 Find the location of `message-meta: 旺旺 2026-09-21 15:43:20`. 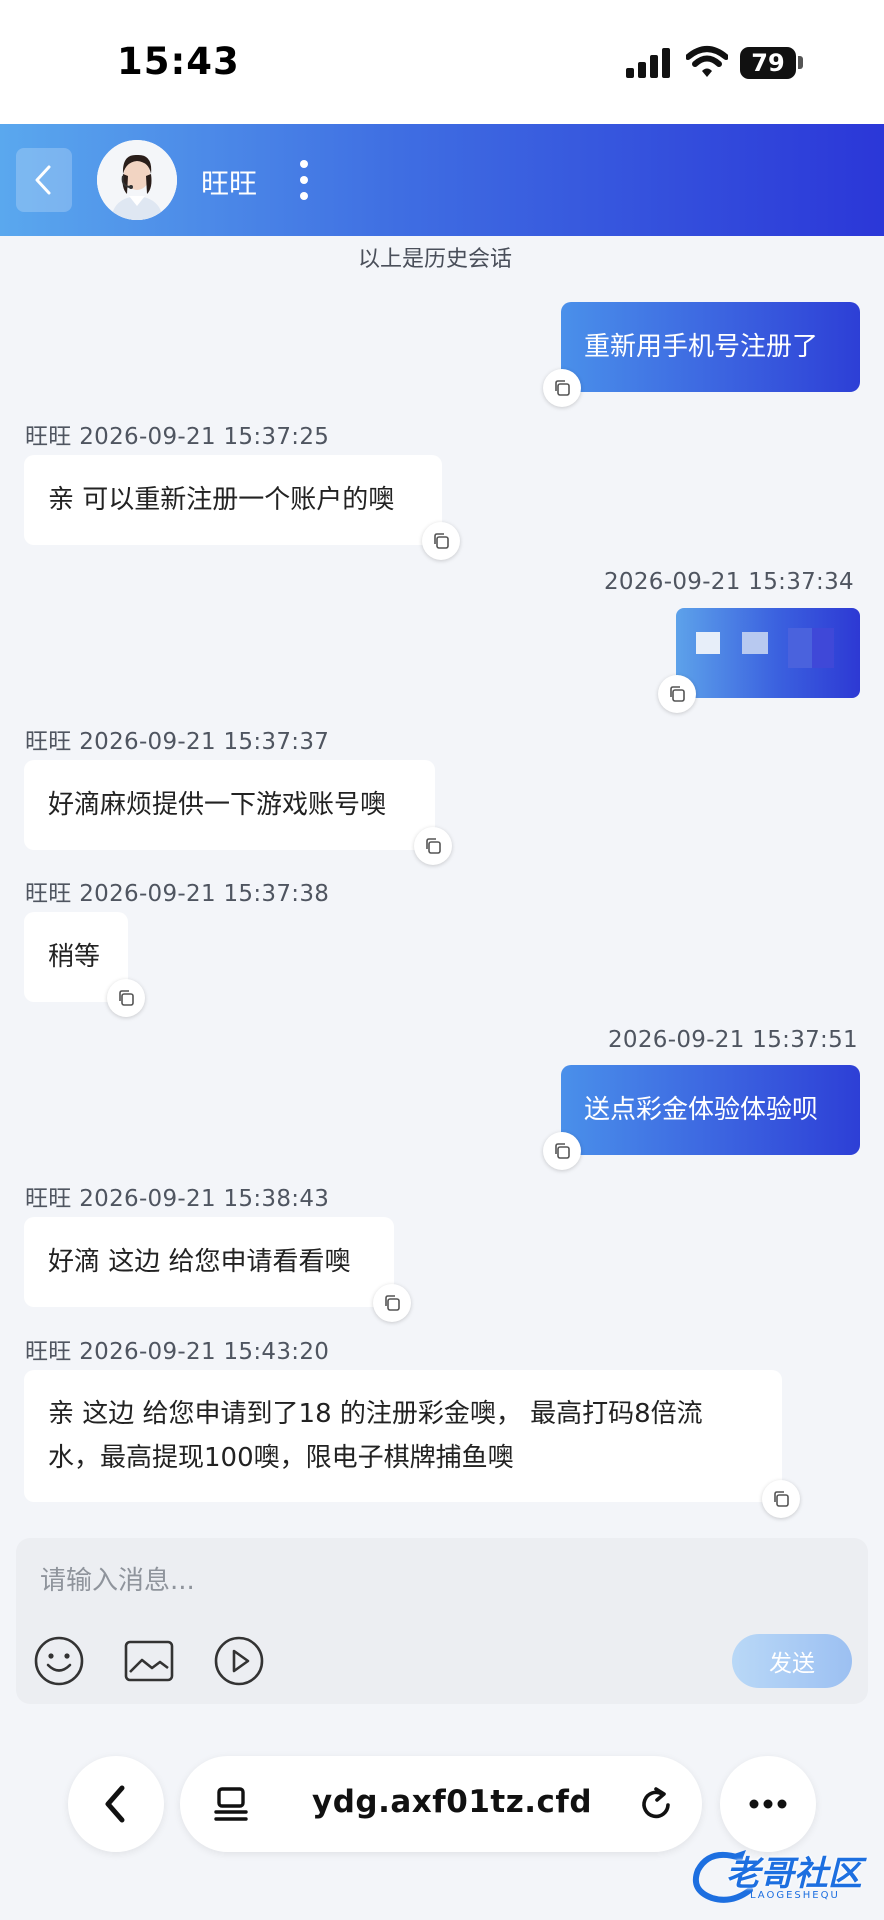

message-meta: 旺旺 2026-09-21 15:43:20 is located at coordinates (177, 1352).